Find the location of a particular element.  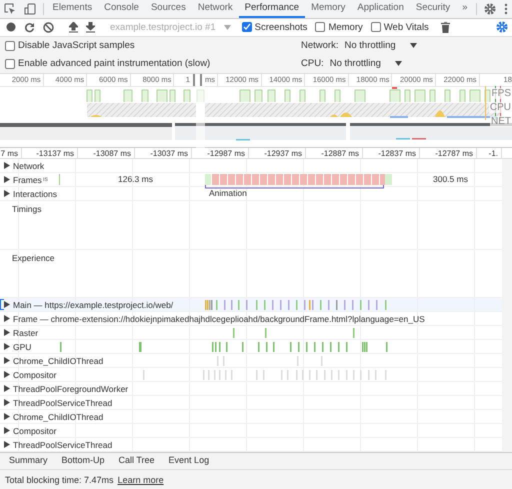

ruler-label: -13037 ms is located at coordinates (169, 153).